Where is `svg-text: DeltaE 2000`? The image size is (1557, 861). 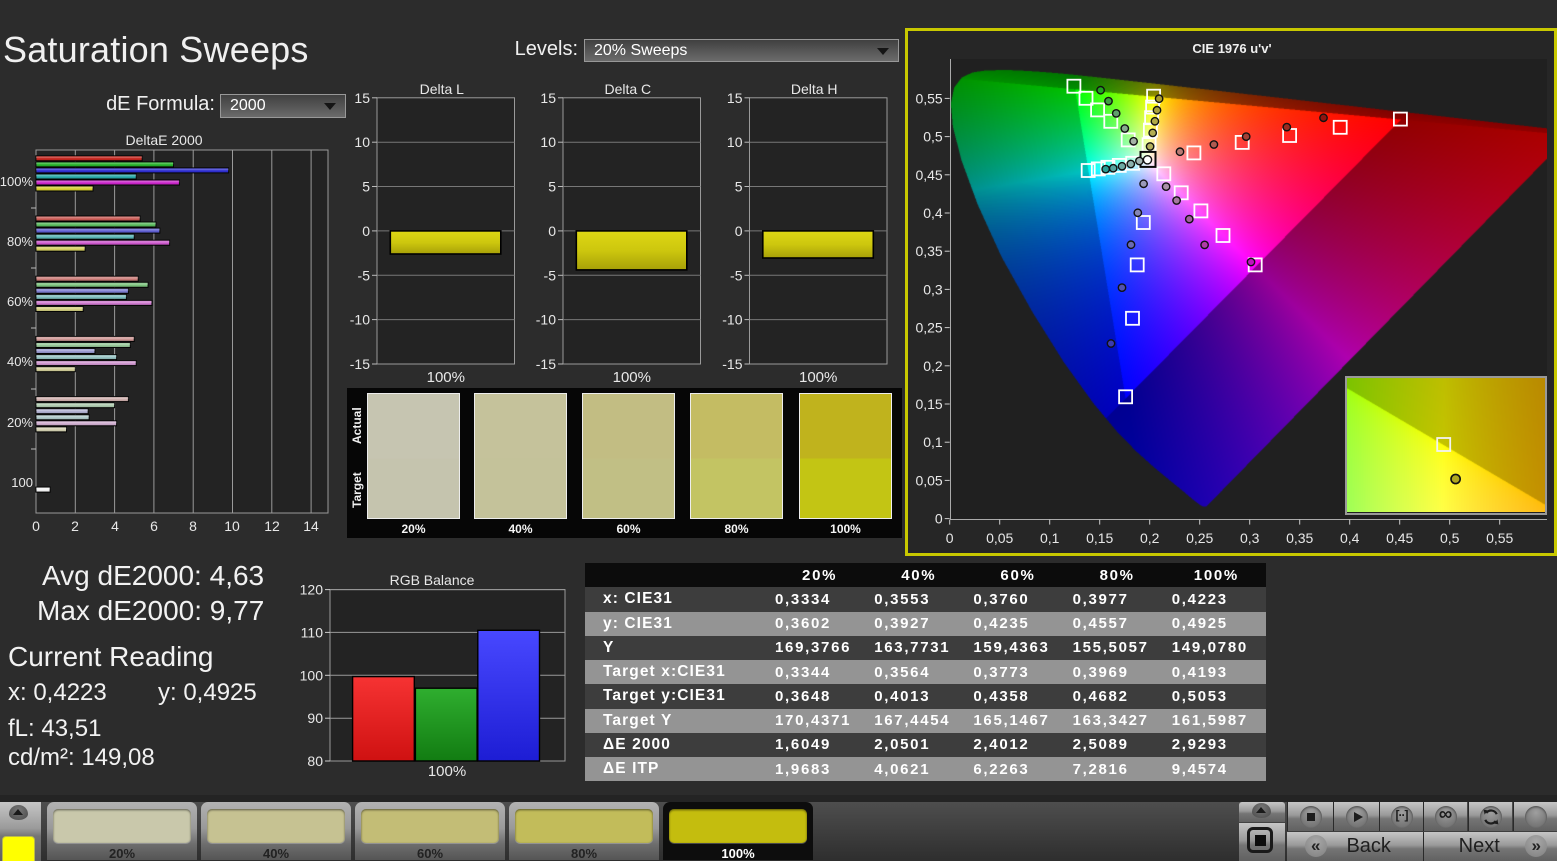 svg-text: DeltaE 2000 is located at coordinates (163, 140).